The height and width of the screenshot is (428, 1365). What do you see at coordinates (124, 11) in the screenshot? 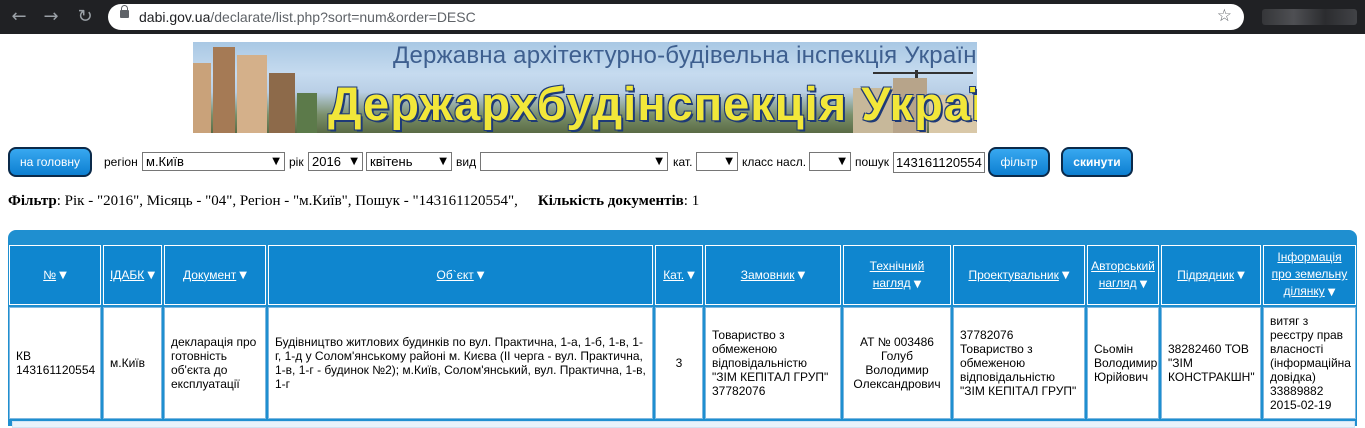
I see `lock-icon` at bounding box center [124, 11].